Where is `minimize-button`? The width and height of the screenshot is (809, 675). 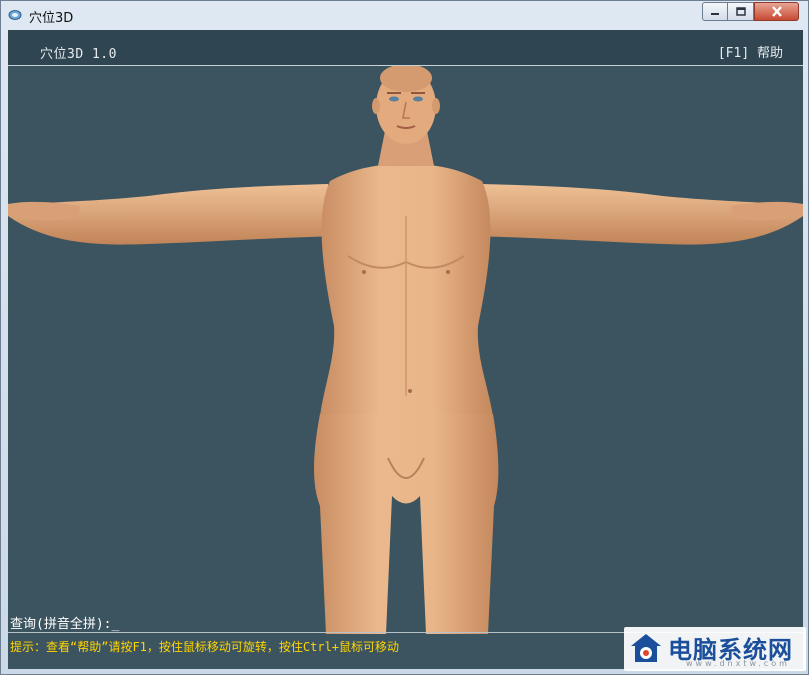 minimize-button is located at coordinates (715, 11).